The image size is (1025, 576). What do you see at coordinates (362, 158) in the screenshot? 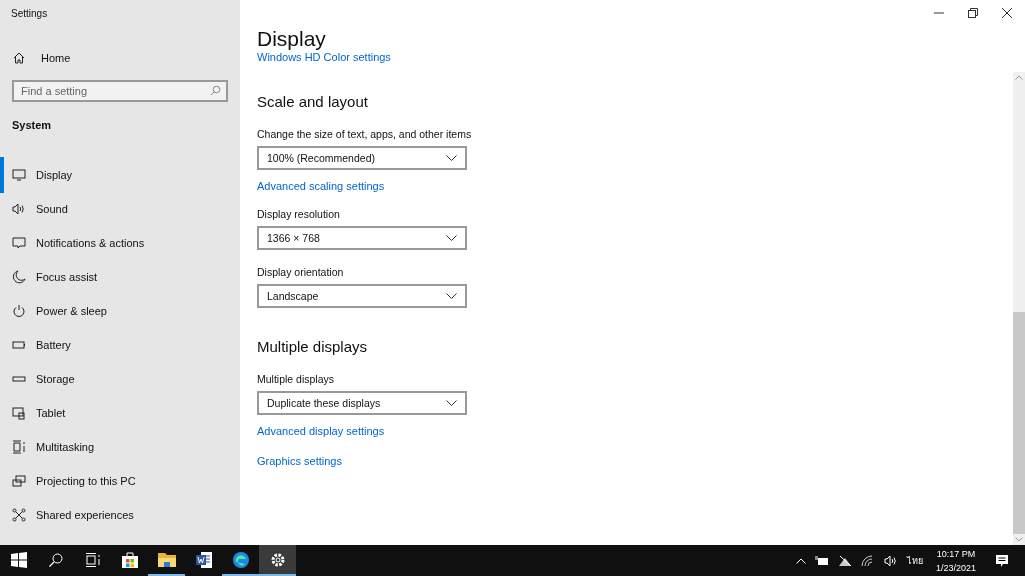
I see `dropdown: 100% (Recommended)` at bounding box center [362, 158].